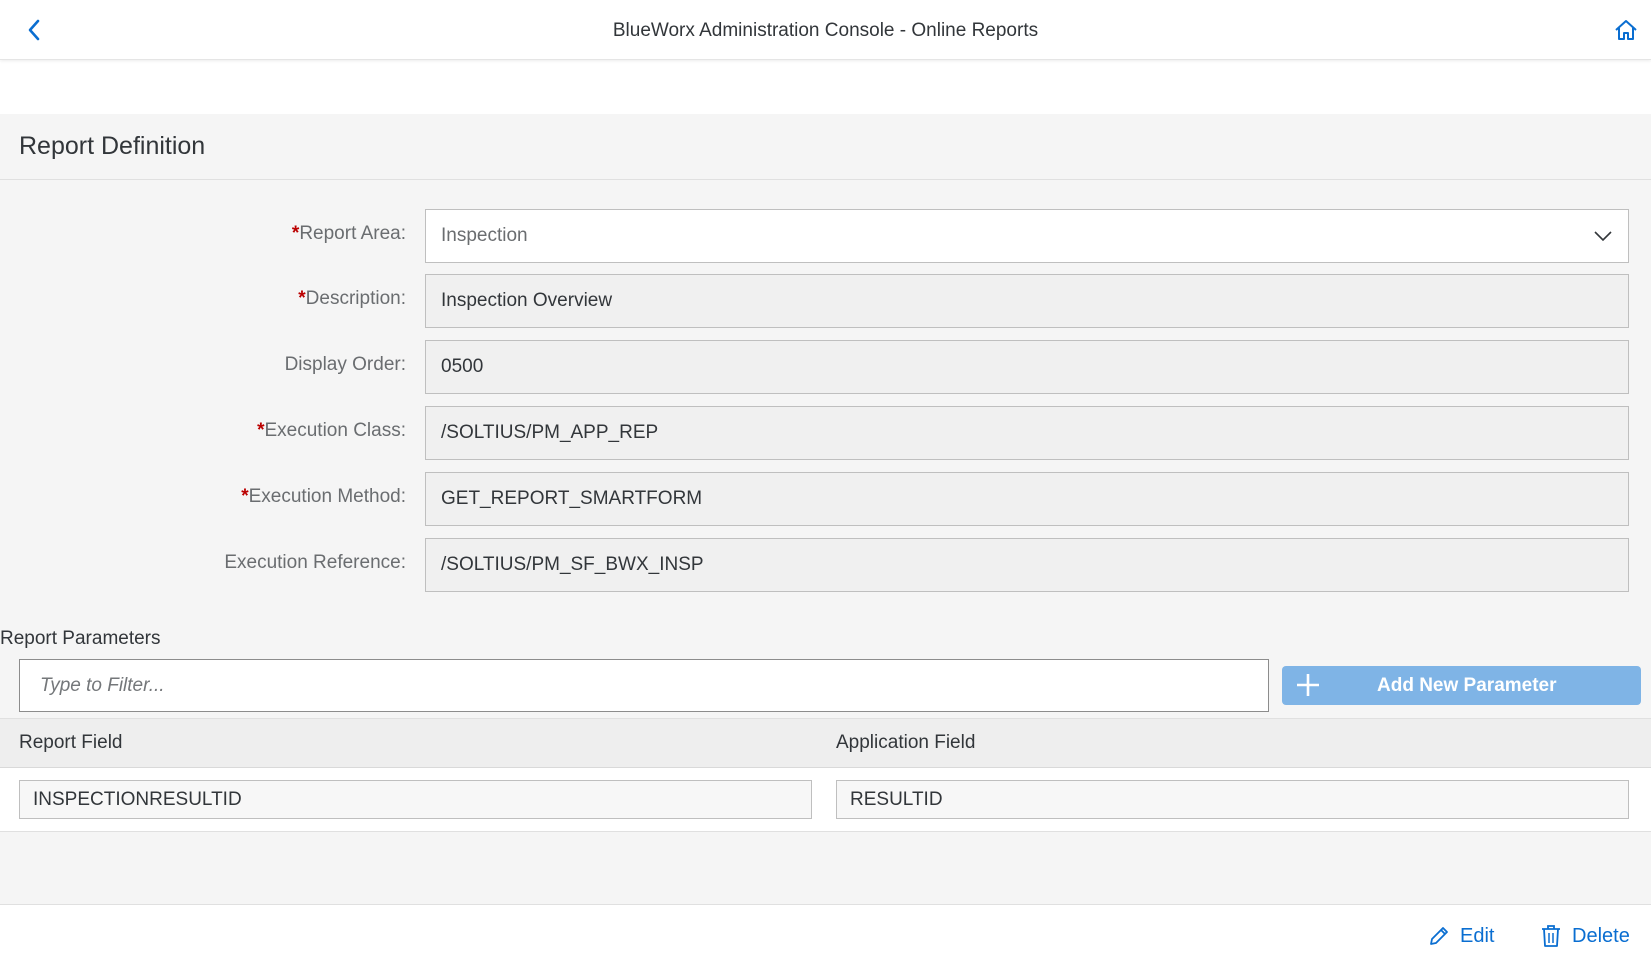 The image size is (1651, 967). I want to click on pencil-icon, so click(1439, 936).